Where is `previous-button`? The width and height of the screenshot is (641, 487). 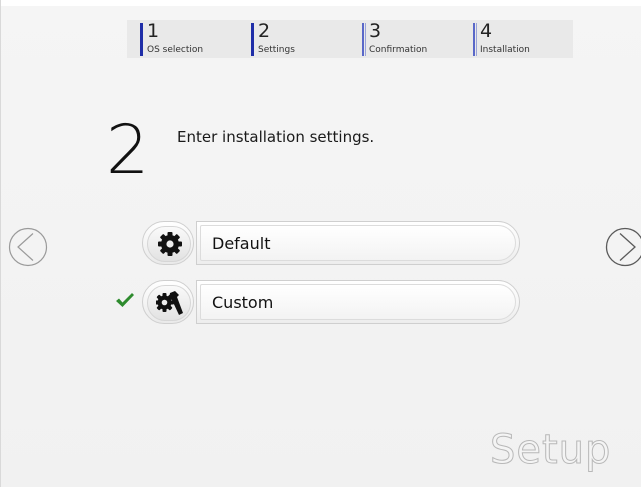 previous-button is located at coordinates (28, 247).